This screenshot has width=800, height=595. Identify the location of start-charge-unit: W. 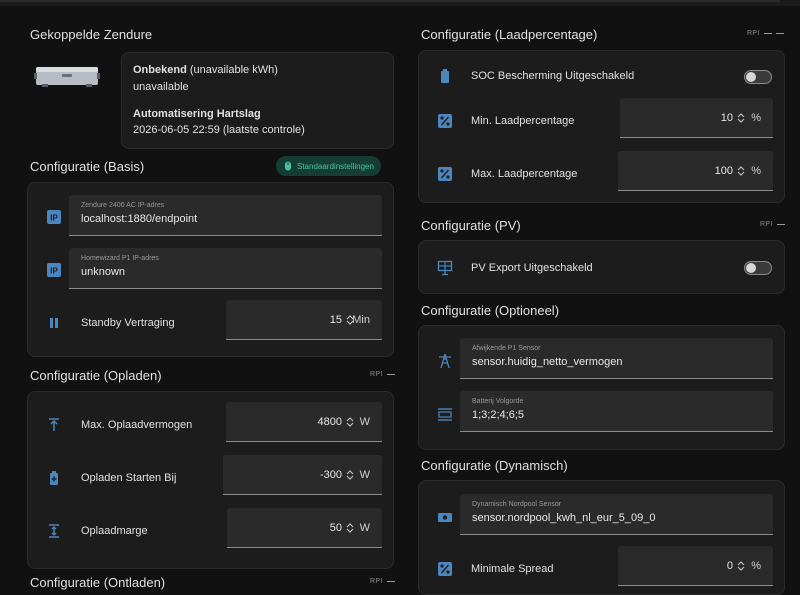
(364, 474).